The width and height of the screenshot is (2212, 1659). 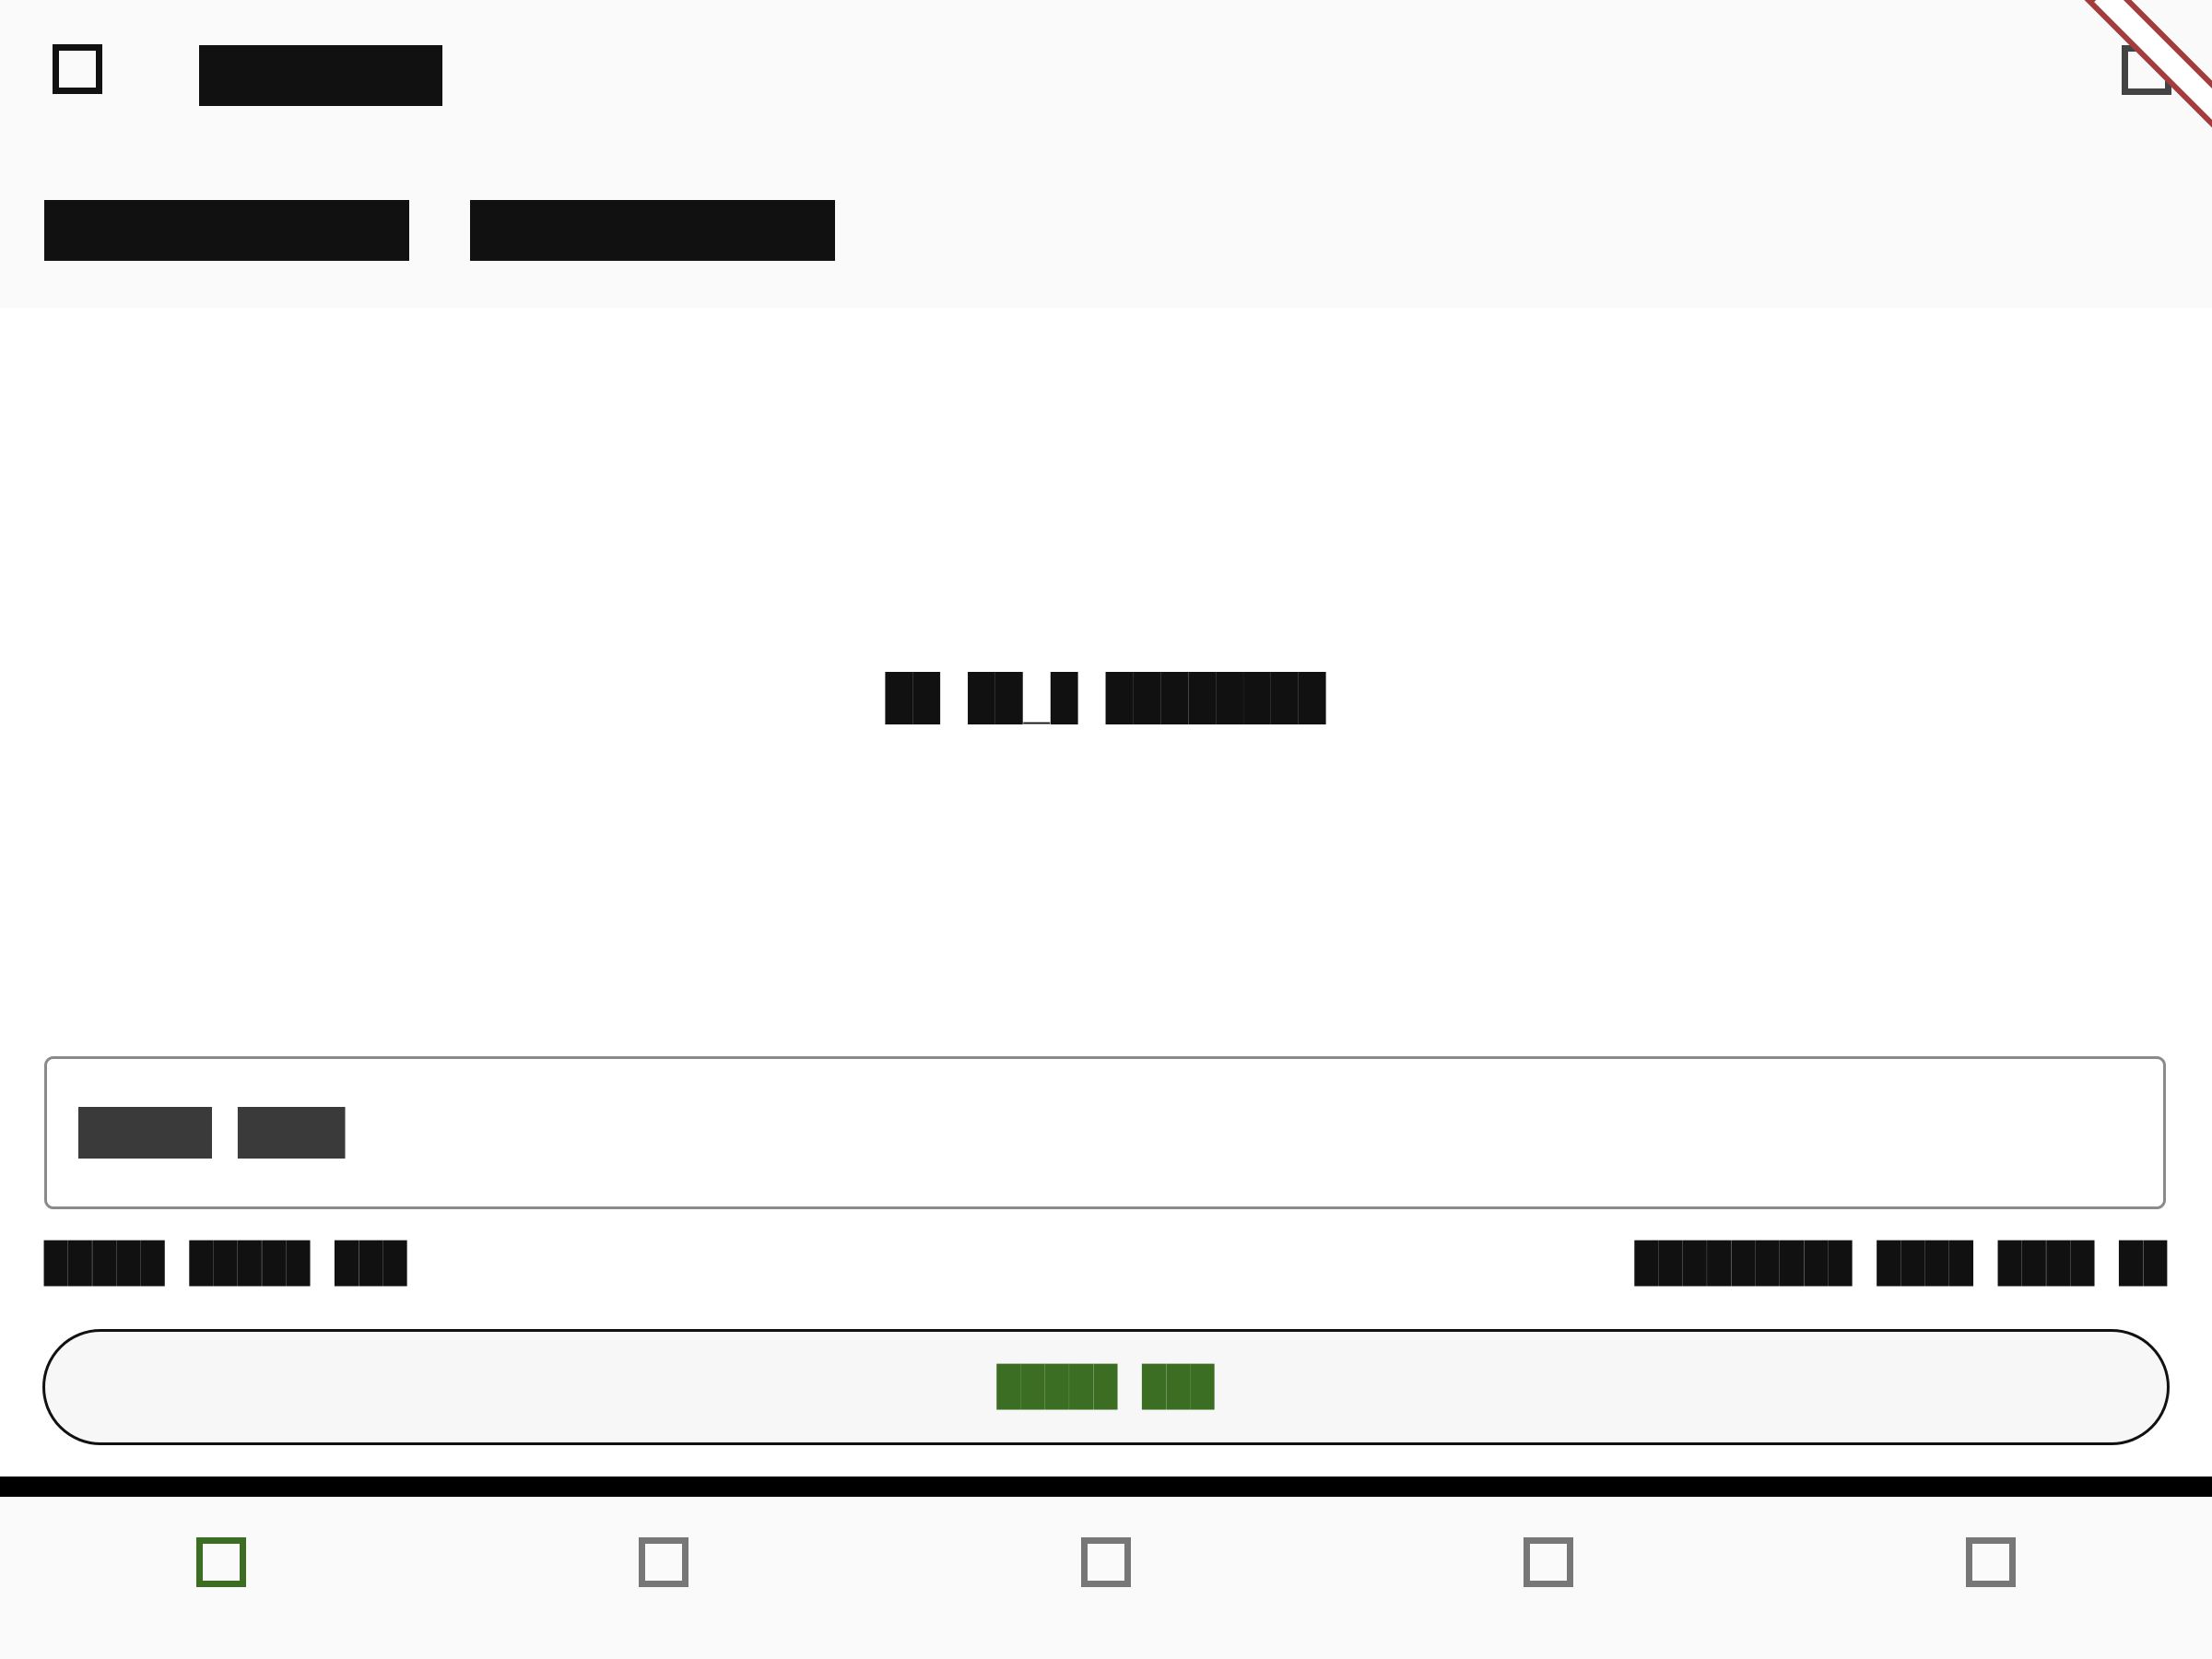 I want to click on nav-item-chart, so click(x=1548, y=1578).